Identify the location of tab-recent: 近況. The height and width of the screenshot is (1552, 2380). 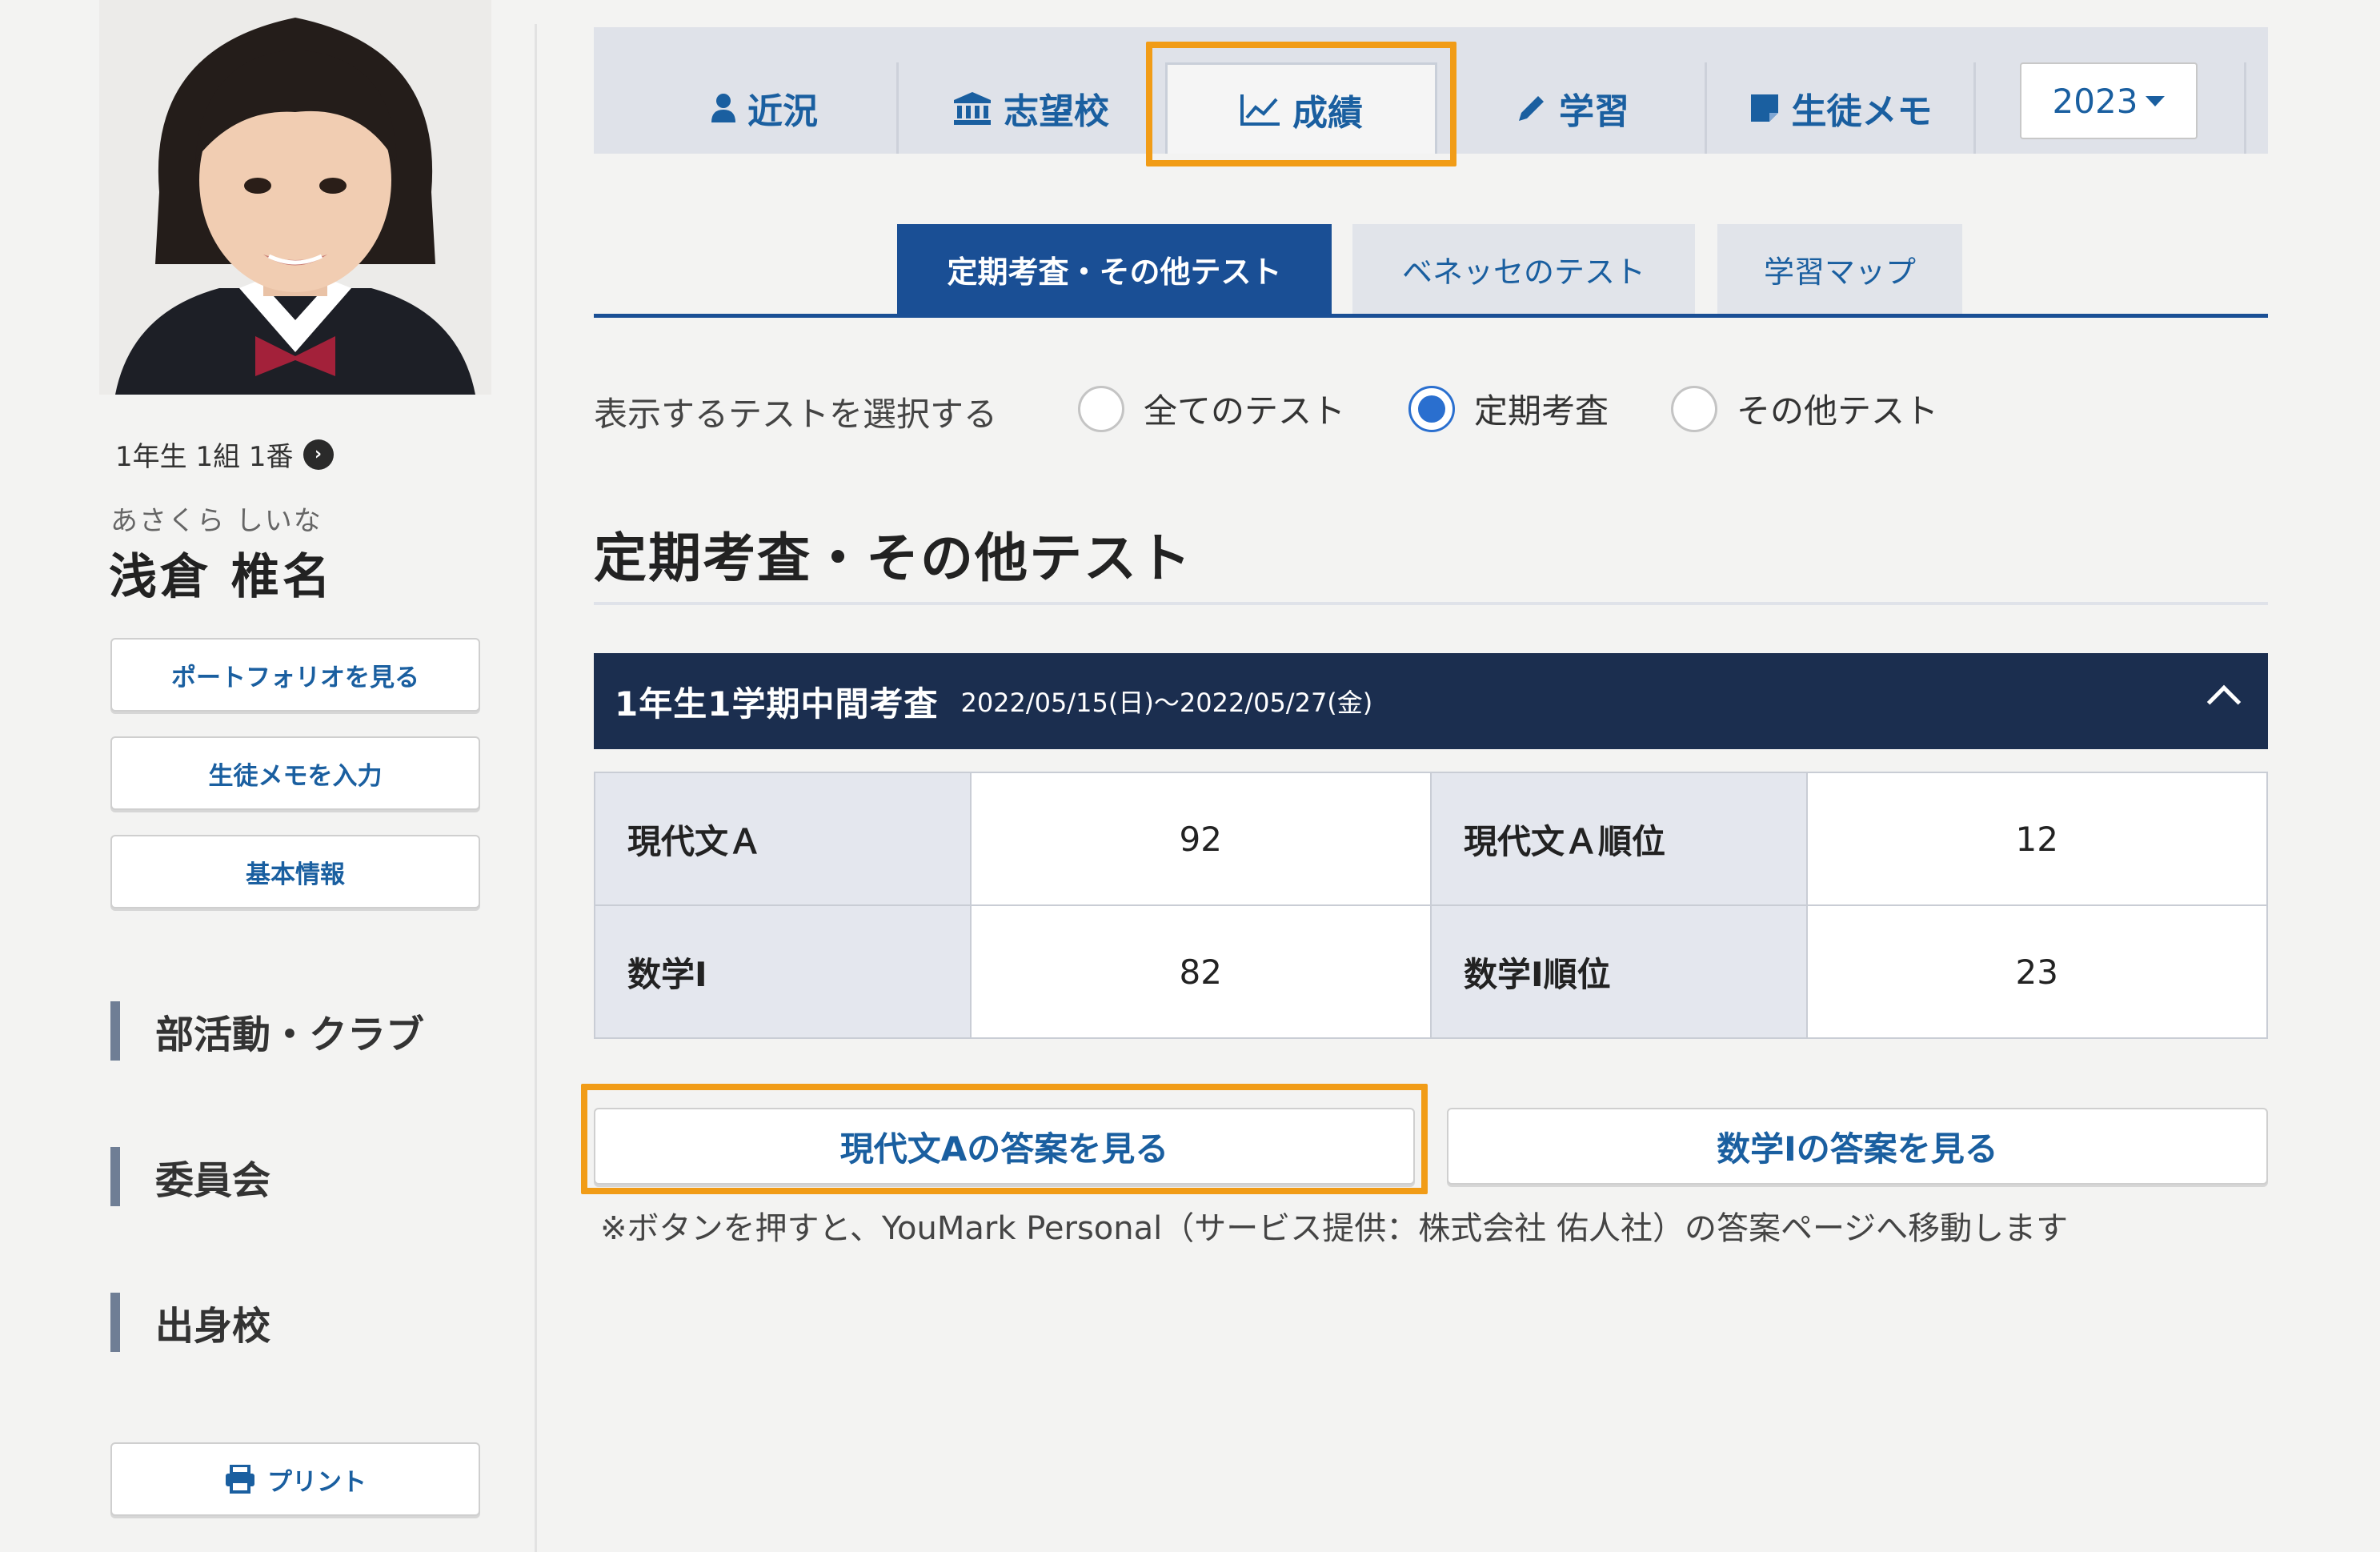
(764, 108).